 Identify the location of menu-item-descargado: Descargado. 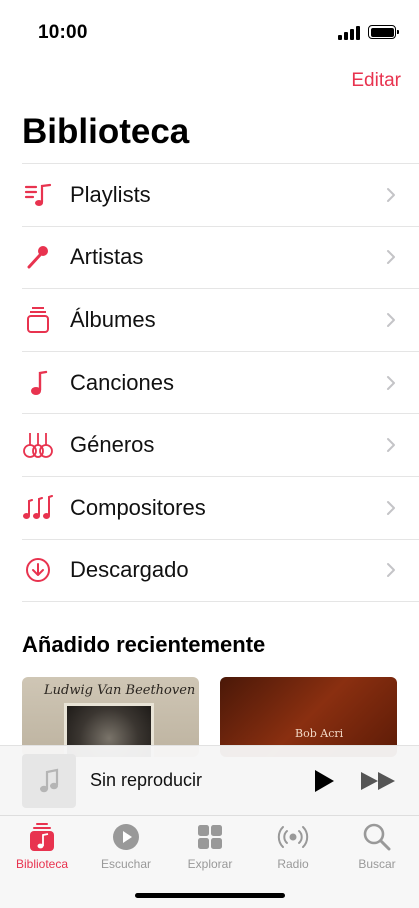
(220, 571).